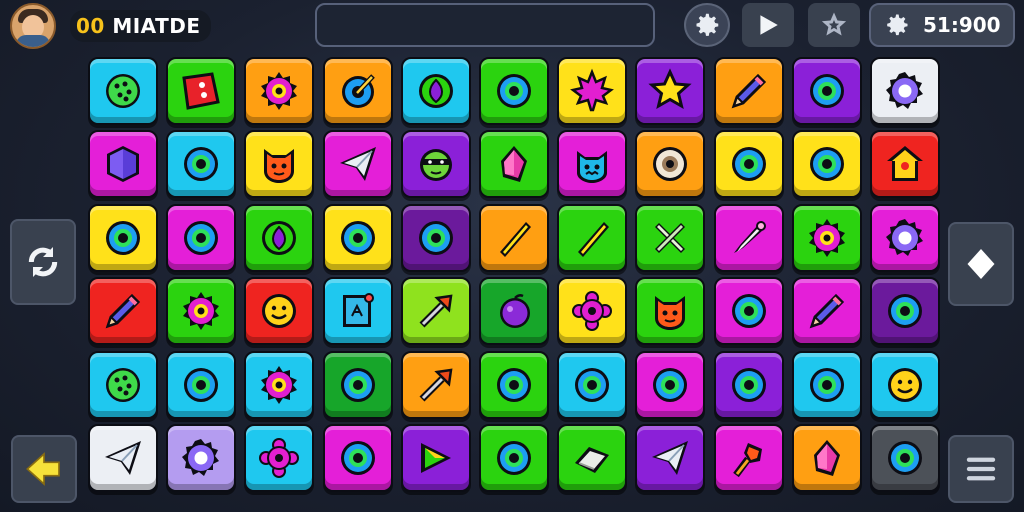  I want to click on play-button, so click(768, 25).